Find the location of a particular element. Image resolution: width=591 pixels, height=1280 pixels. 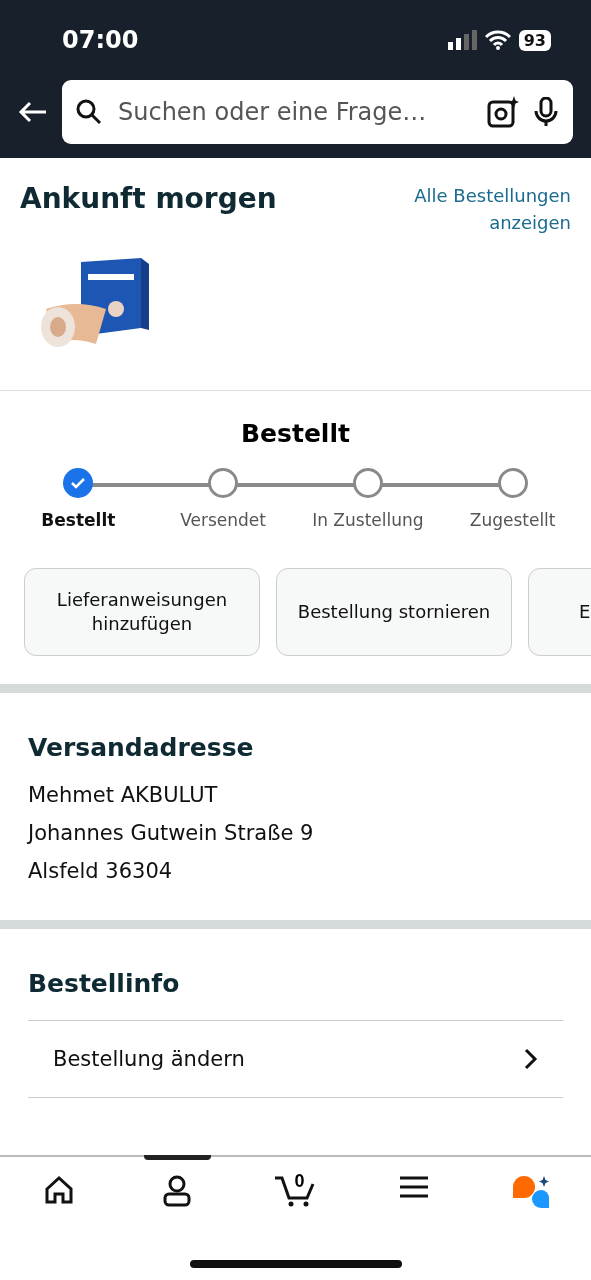

action-button: E is located at coordinates (559, 612).